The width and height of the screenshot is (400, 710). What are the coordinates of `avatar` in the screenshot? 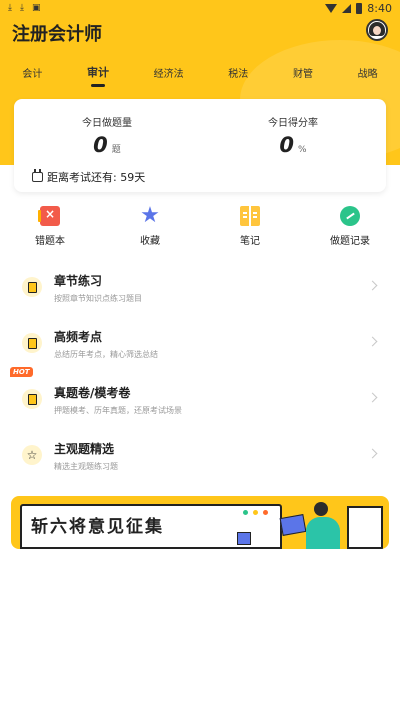 It's located at (377, 30).